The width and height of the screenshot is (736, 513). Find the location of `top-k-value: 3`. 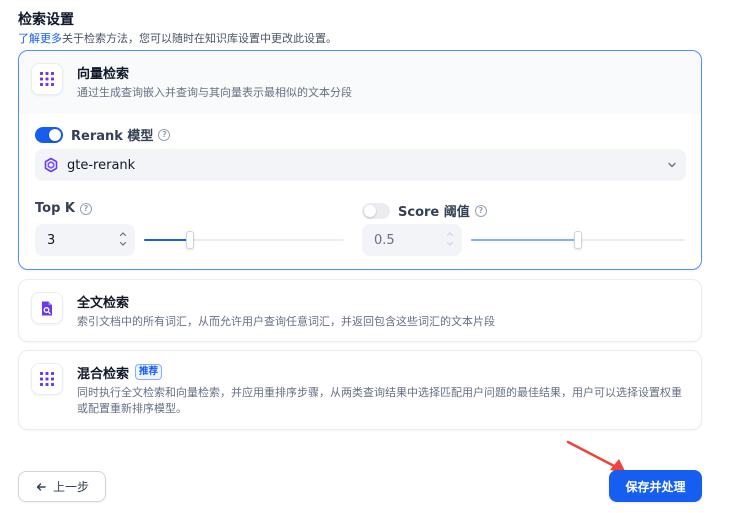

top-k-value: 3 is located at coordinates (51, 240).